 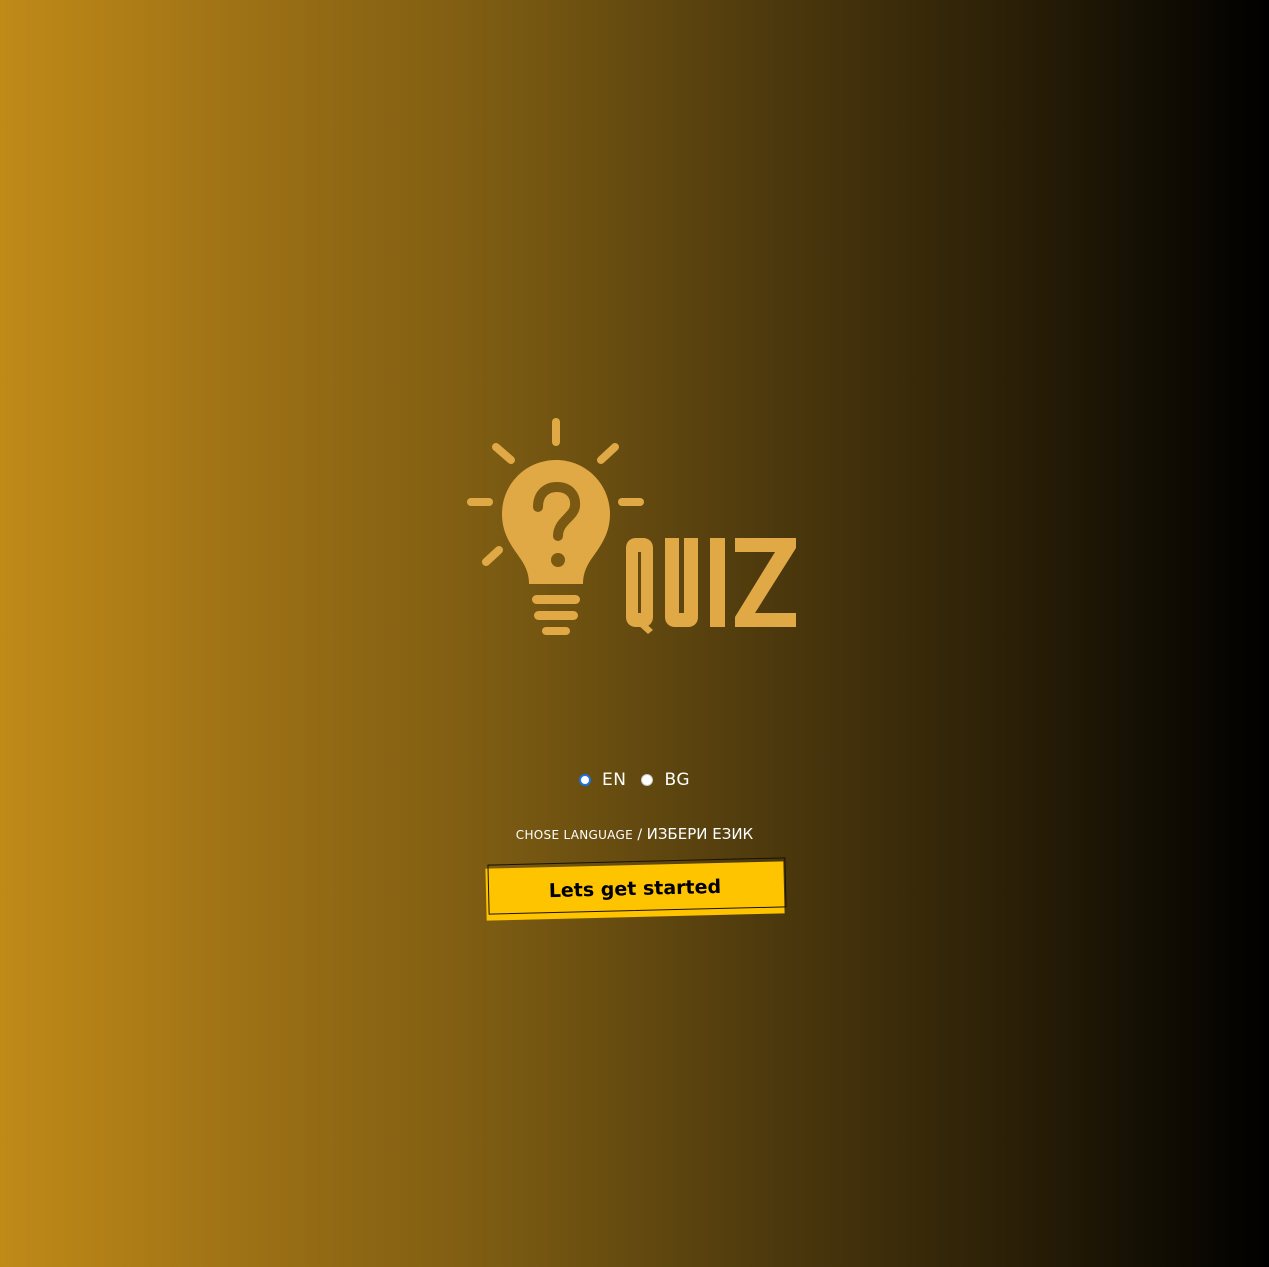 What do you see at coordinates (631, 526) in the screenshot?
I see `lightbulb-question-icon` at bounding box center [631, 526].